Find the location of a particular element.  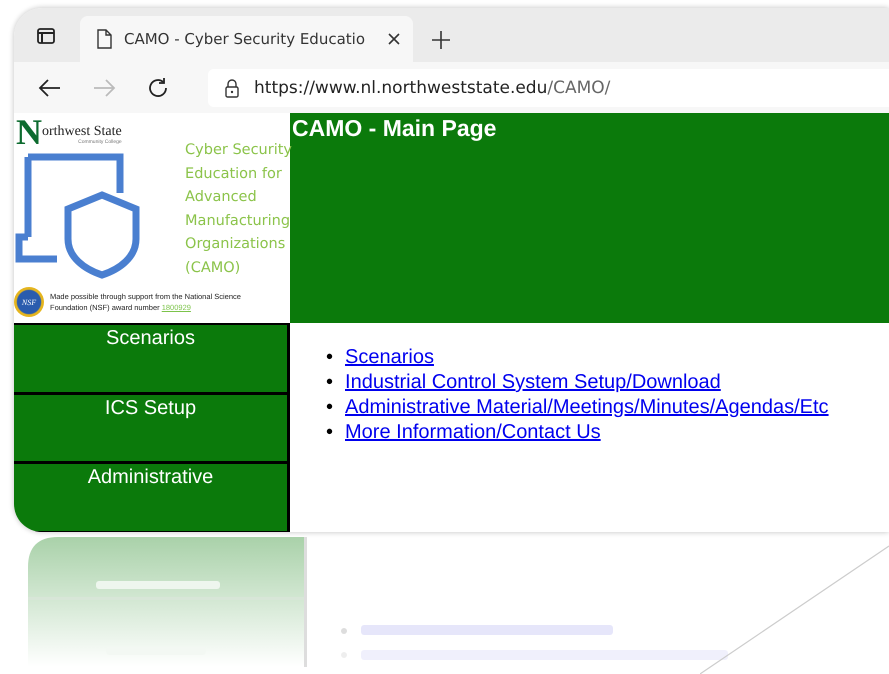

logo-title-line: (CAMO) is located at coordinates (212, 268).